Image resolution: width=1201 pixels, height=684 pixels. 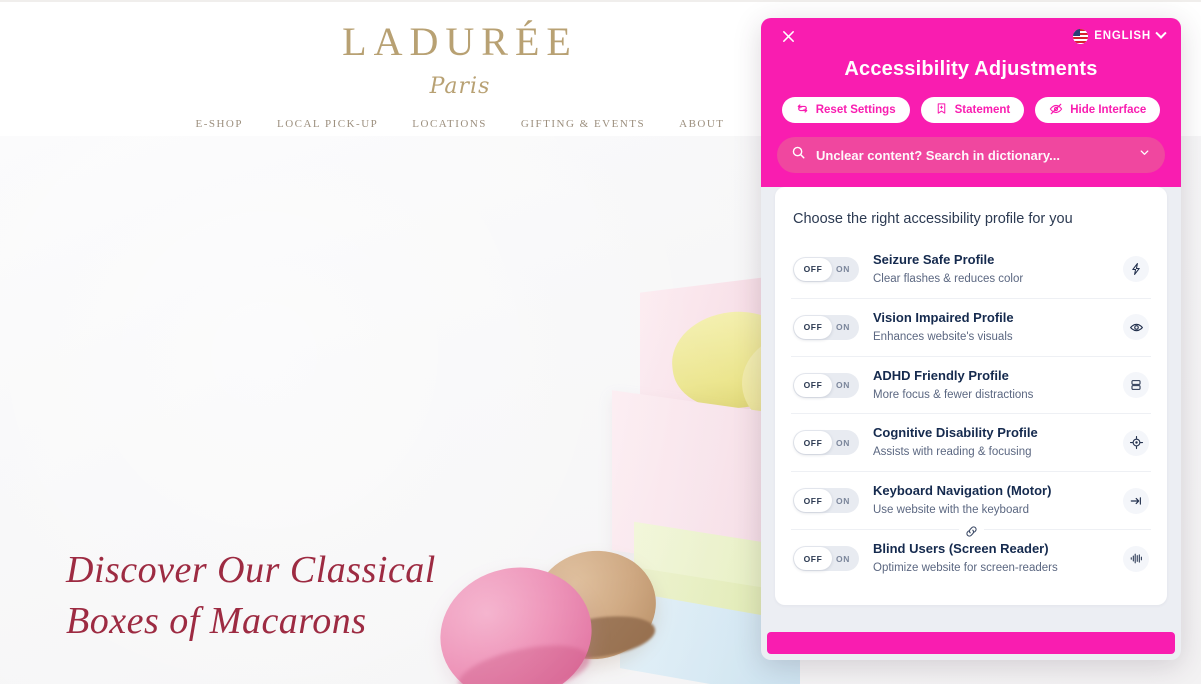 I want to click on hide-eye-icon, so click(x=1056, y=110).